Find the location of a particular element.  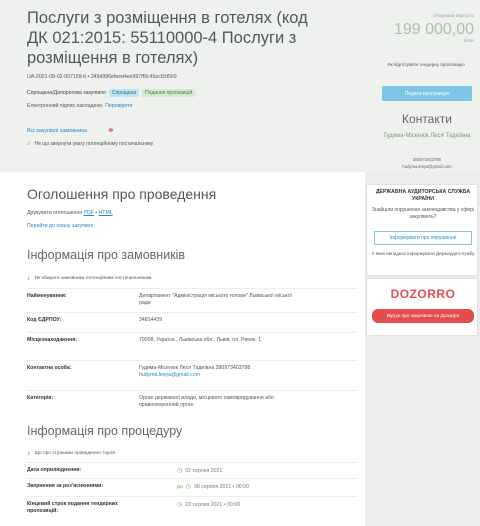

customer-row-edrpou: Код ЄДРПОУ: 34814439 is located at coordinates (192, 321).